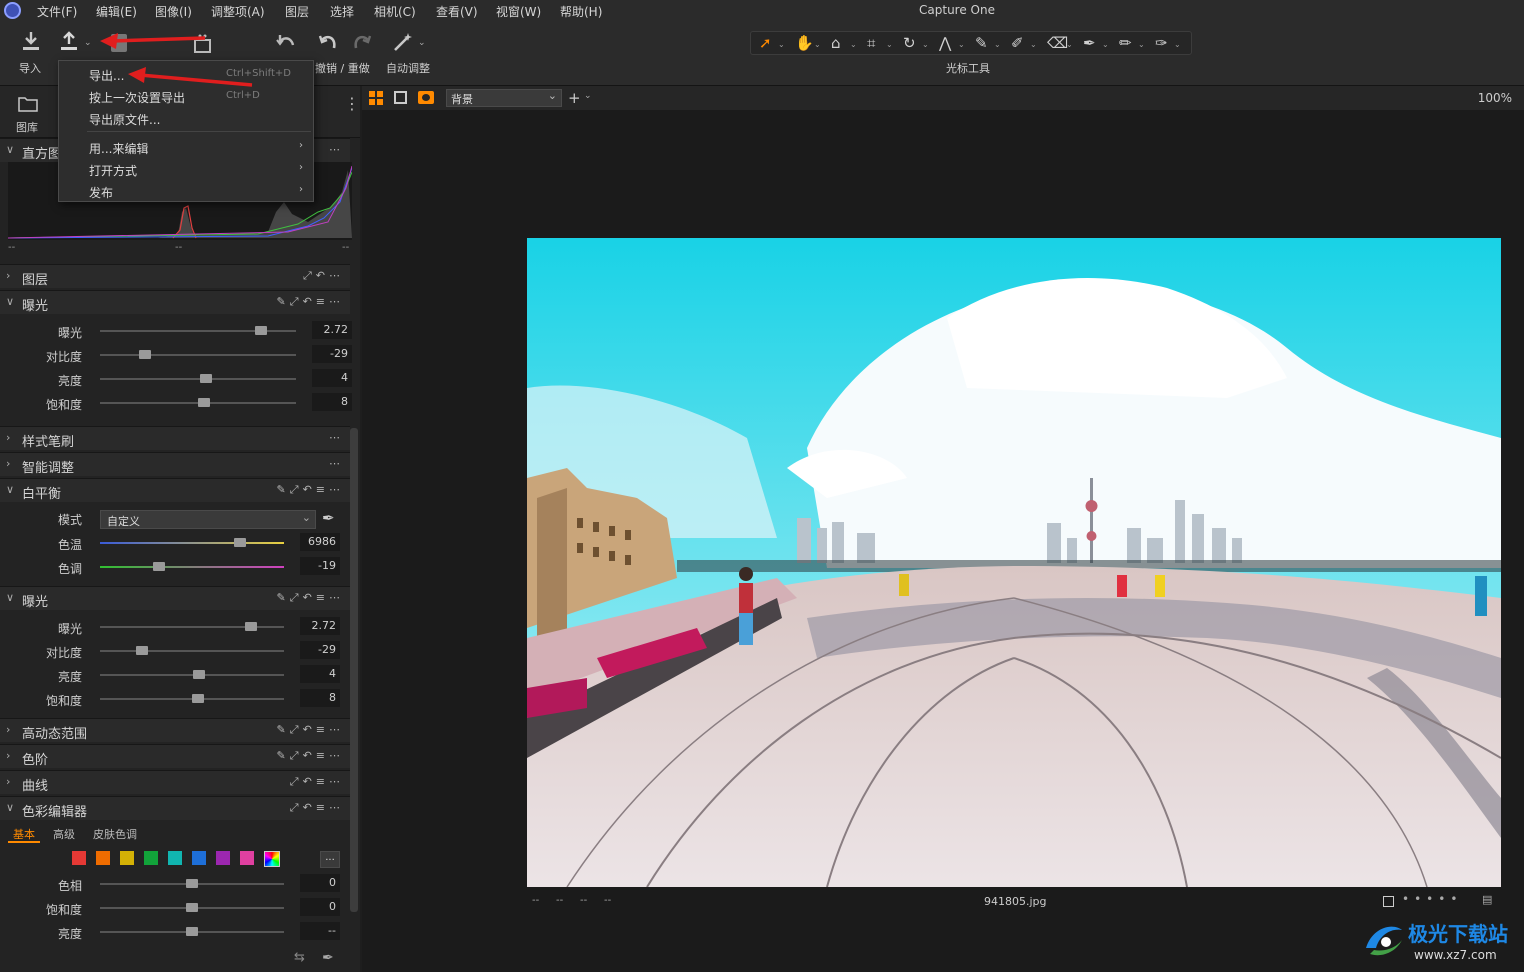 Image resolution: width=1524 pixels, height=972 pixels. I want to click on exposure-header: ∨ 曝光 ✎⤢↶≡⋯, so click(175, 302).